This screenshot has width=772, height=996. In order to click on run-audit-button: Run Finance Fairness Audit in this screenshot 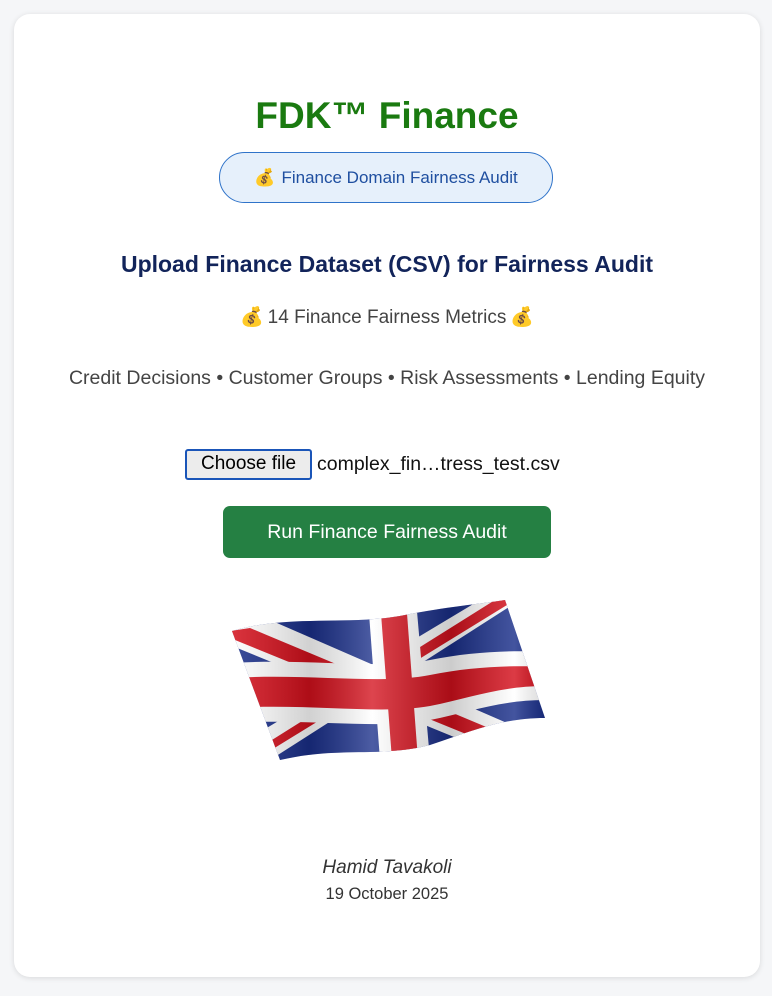, I will do `click(387, 532)`.